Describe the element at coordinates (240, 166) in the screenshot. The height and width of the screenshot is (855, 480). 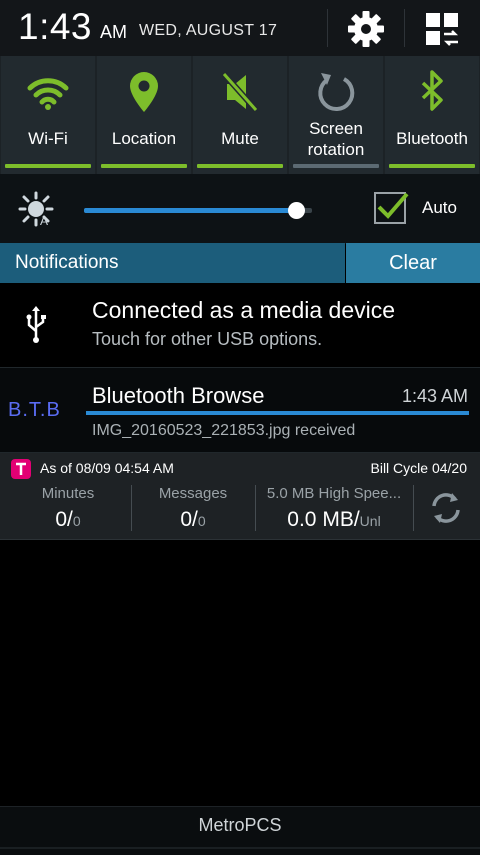
I see `mute-indicator` at that location.